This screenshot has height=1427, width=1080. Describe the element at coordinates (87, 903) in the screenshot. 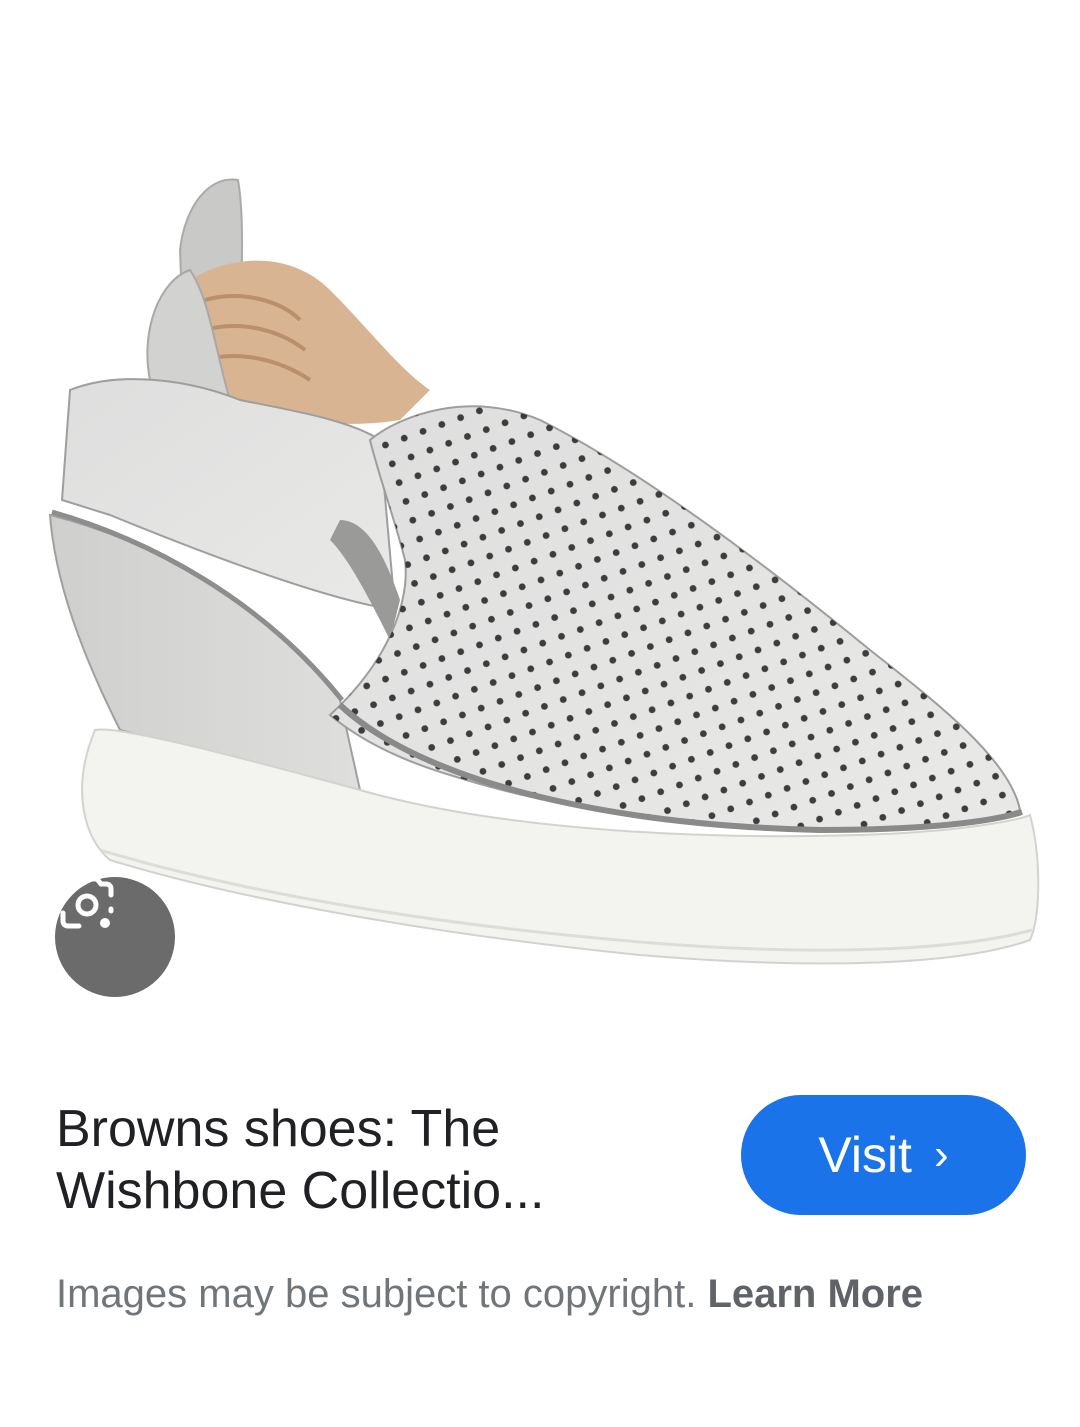

I see `google-lens-icon` at that location.